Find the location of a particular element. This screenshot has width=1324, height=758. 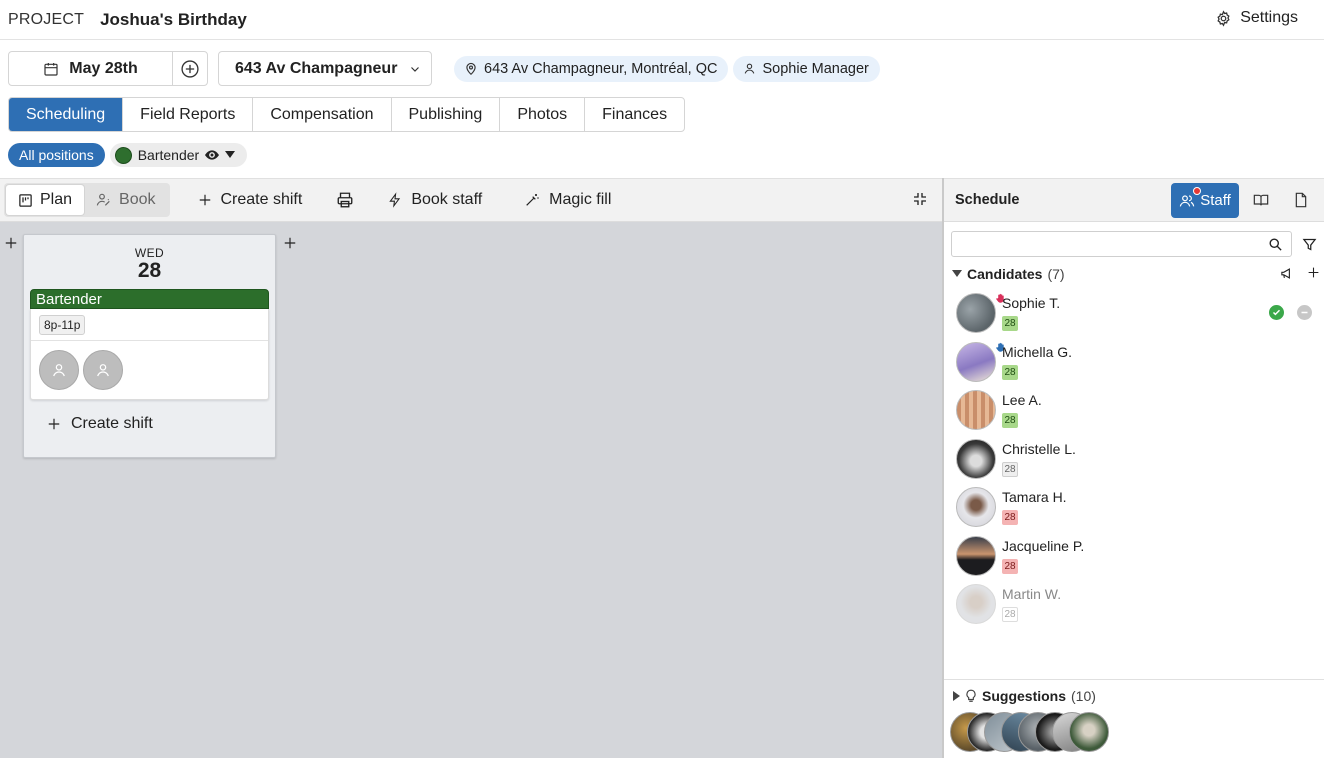

tab-field-reports: Field Reports is located at coordinates (187, 114).